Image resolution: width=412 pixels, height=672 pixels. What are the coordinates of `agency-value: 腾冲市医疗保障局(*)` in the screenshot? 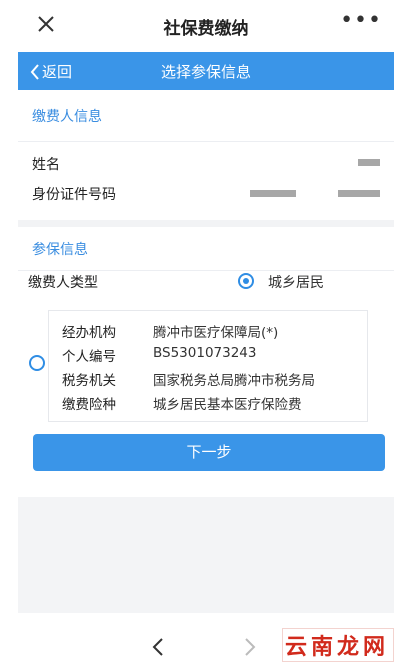 It's located at (216, 333).